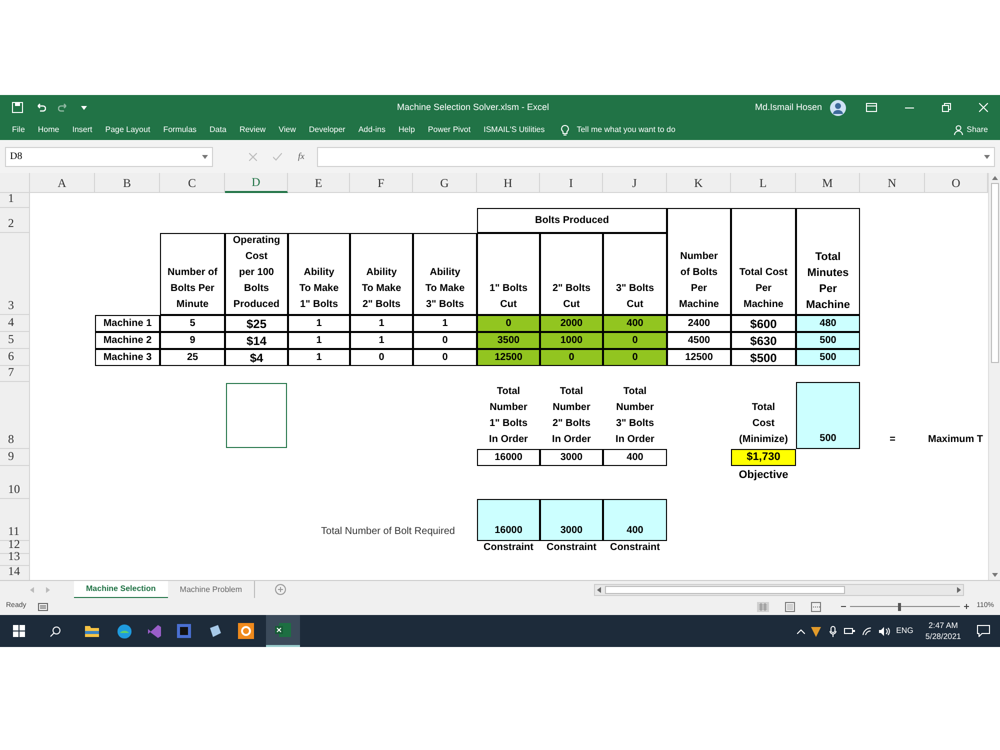  What do you see at coordinates (215, 631) in the screenshot?
I see `app-icon` at bounding box center [215, 631].